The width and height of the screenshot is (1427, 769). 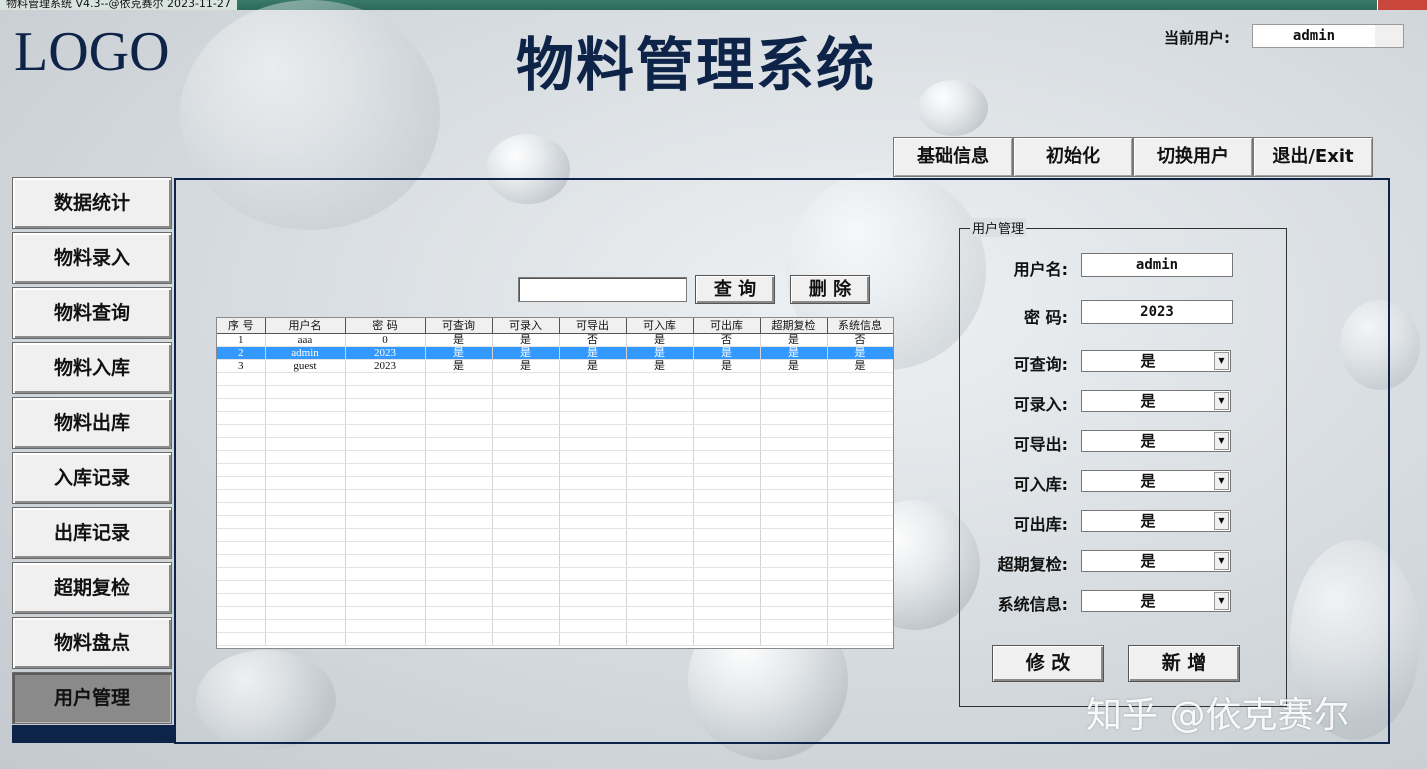 I want to click on sidebar-item-user-management: 用户管理, so click(x=92, y=698).